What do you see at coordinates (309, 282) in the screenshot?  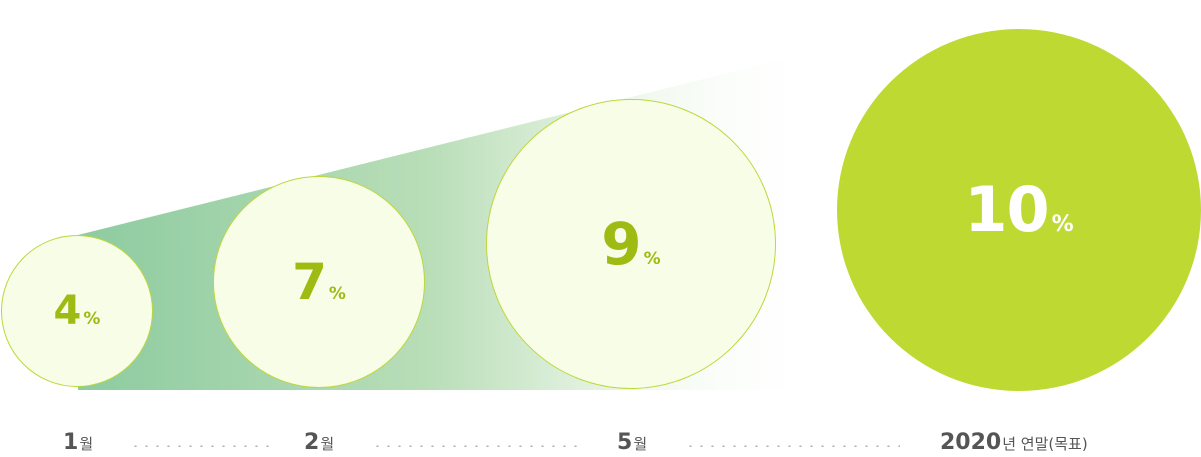 I see `milestone-number: 7` at bounding box center [309, 282].